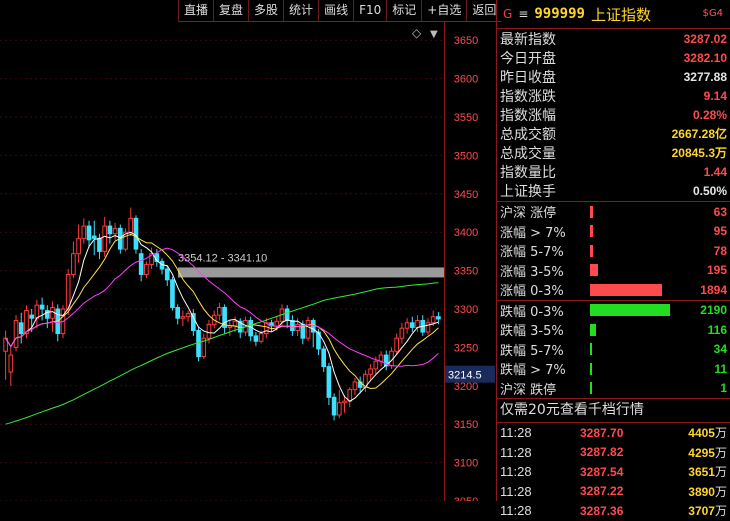  Describe the element at coordinates (466, 156) in the screenshot. I see `y-tick-label: 3500` at that location.